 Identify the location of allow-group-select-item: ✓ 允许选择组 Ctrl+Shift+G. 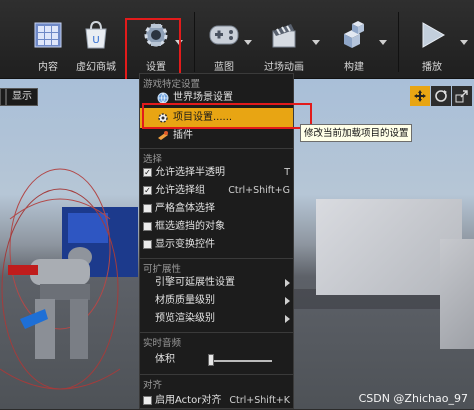
(216, 191).